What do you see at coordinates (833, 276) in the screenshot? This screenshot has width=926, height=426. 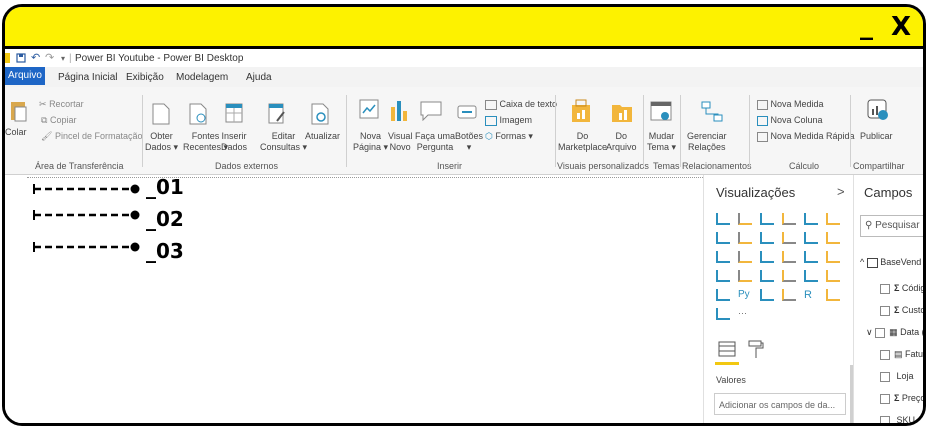 I see `kpi-icon` at bounding box center [833, 276].